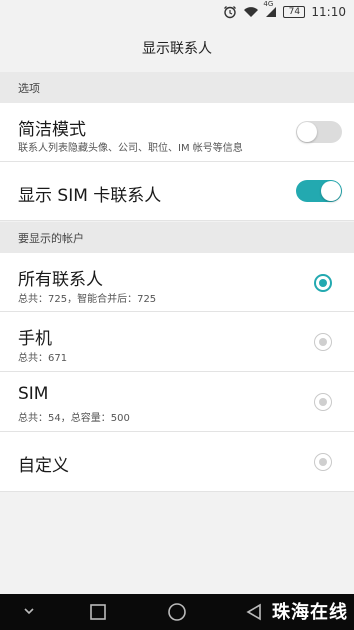 Image resolution: width=354 pixels, height=630 pixels. Describe the element at coordinates (177, 12) in the screenshot. I see `status-bar: 4G 74 11:10` at that location.